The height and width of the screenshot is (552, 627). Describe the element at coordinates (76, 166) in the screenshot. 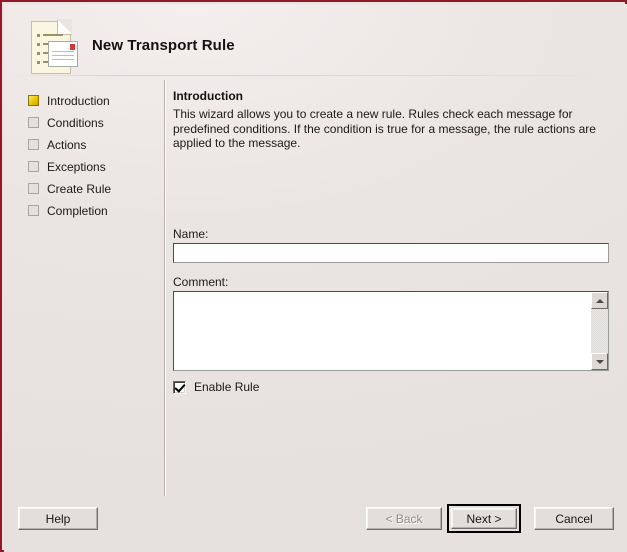

I see `sidebar-item-label: Exceptions` at that location.